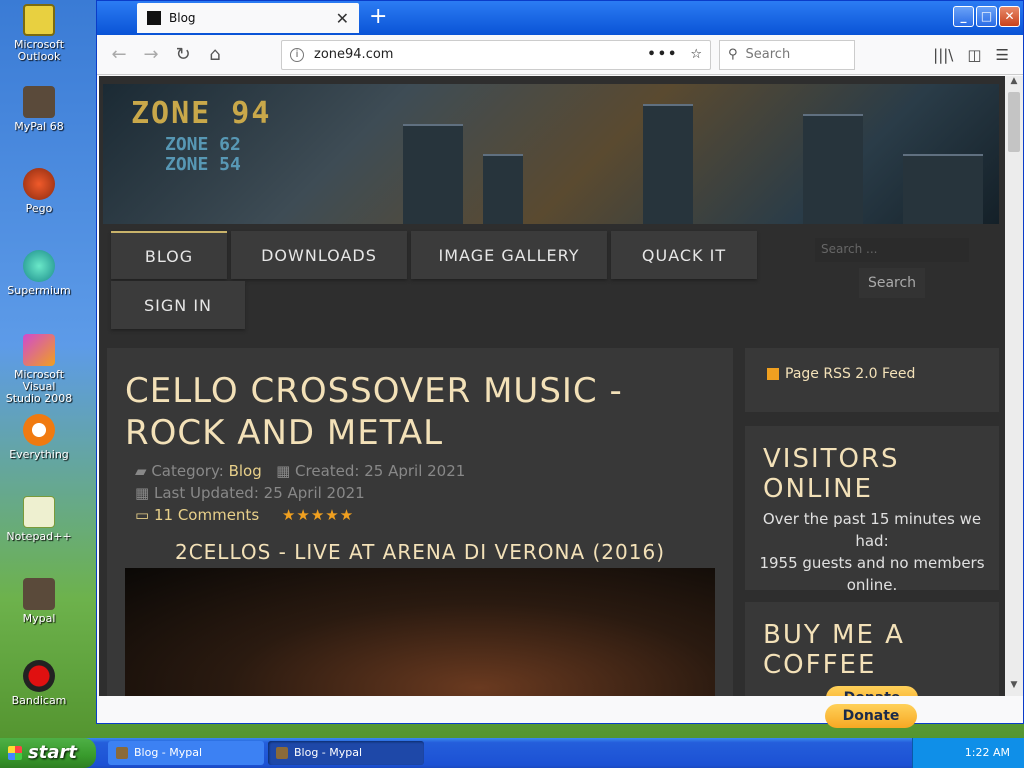 The image size is (1024, 768). Describe the element at coordinates (318, 515) in the screenshot. I see `rating-stars: ★★★★★` at that location.